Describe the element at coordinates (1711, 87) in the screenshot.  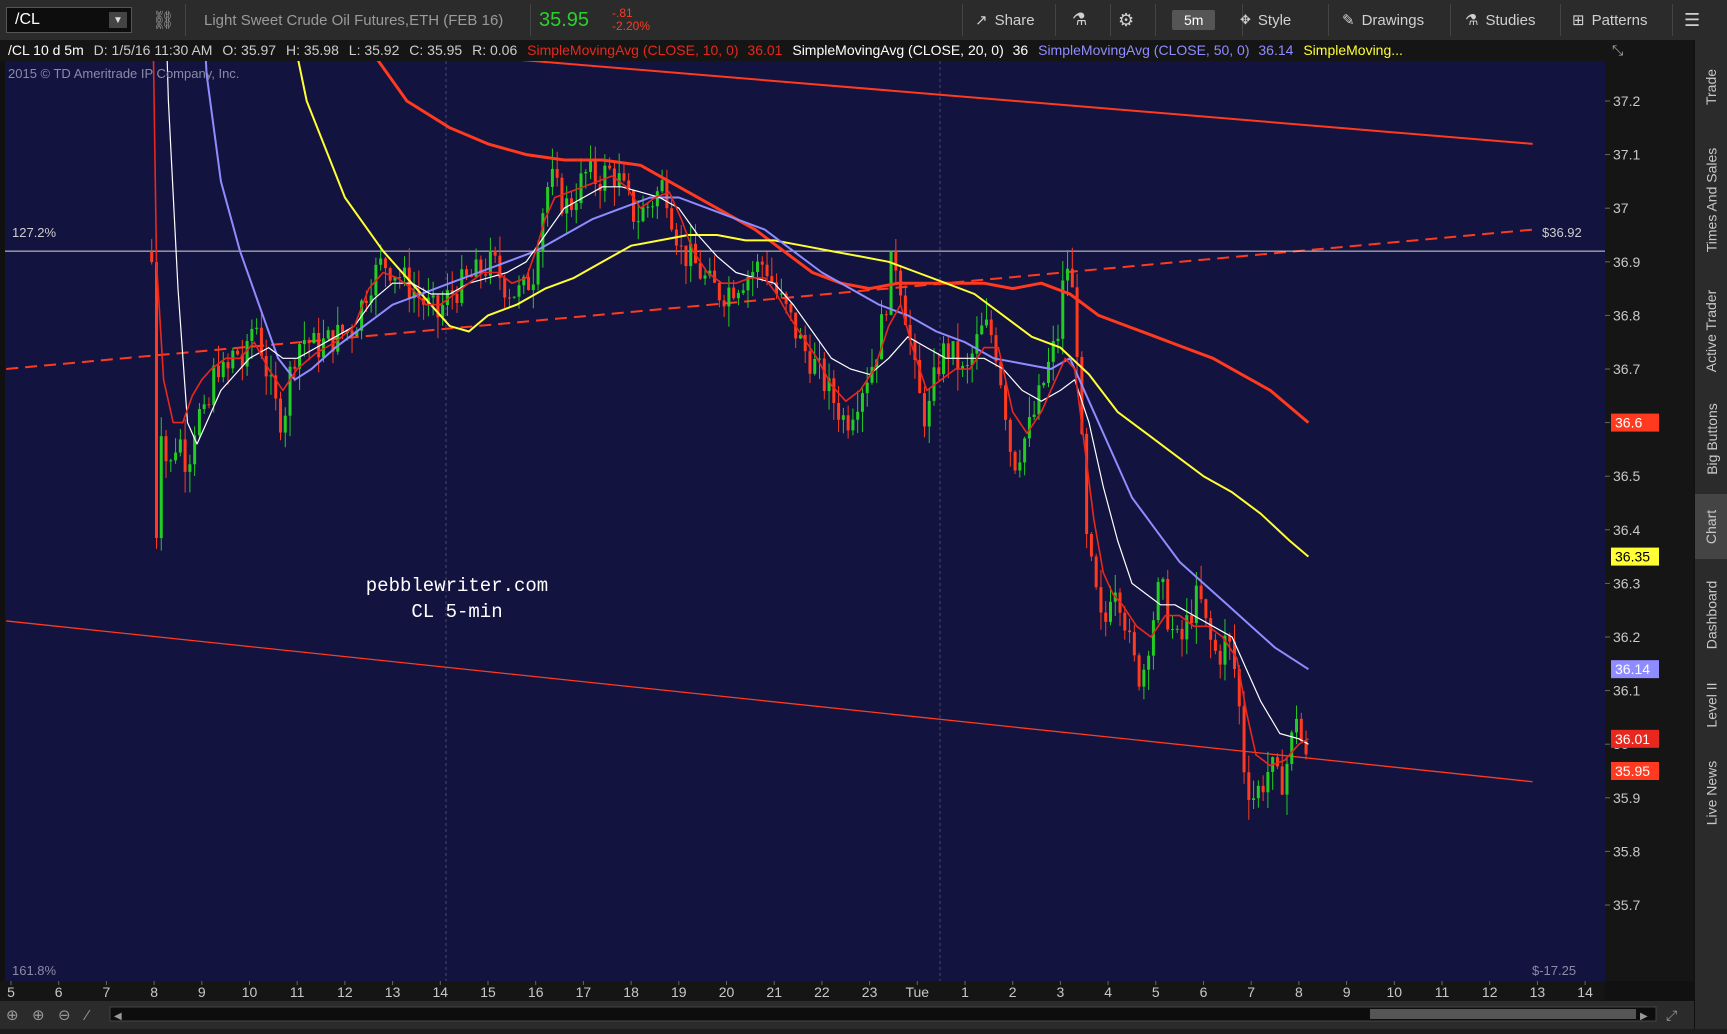
I see `tab-trade: Trade` at that location.